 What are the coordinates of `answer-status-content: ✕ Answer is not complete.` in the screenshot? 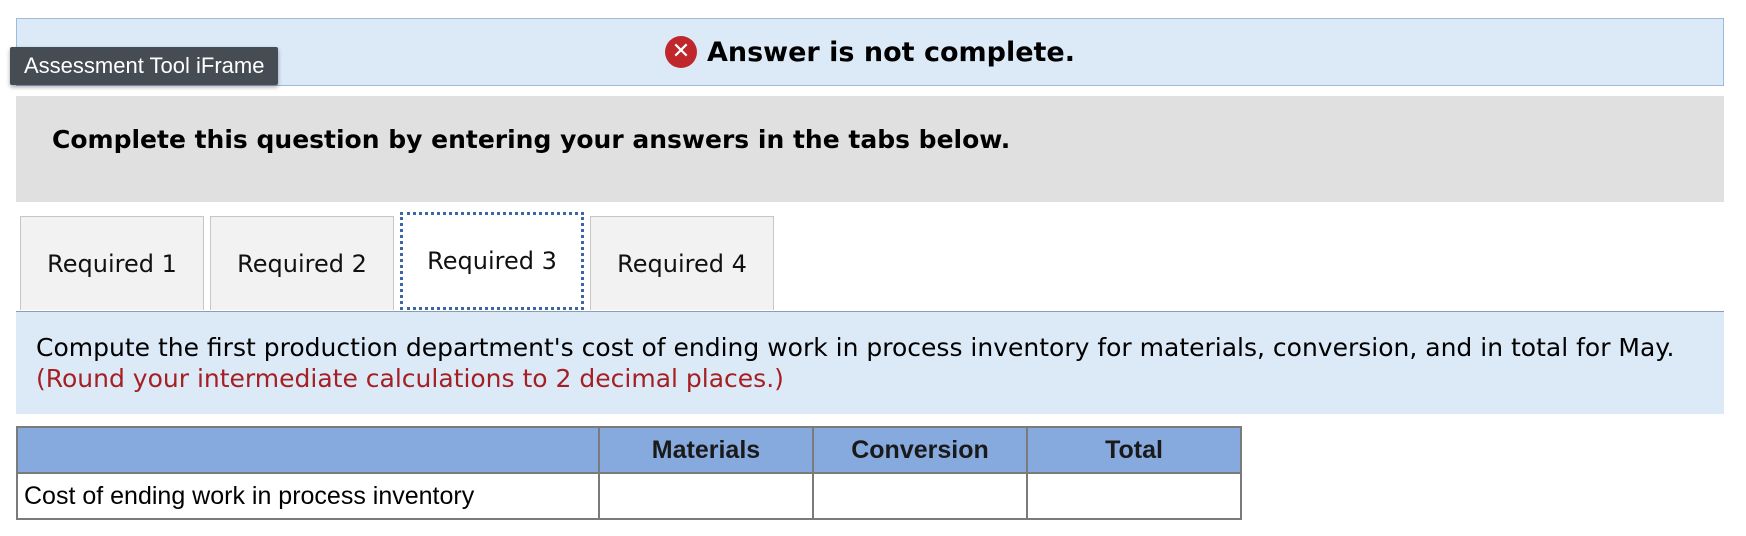 It's located at (870, 52).